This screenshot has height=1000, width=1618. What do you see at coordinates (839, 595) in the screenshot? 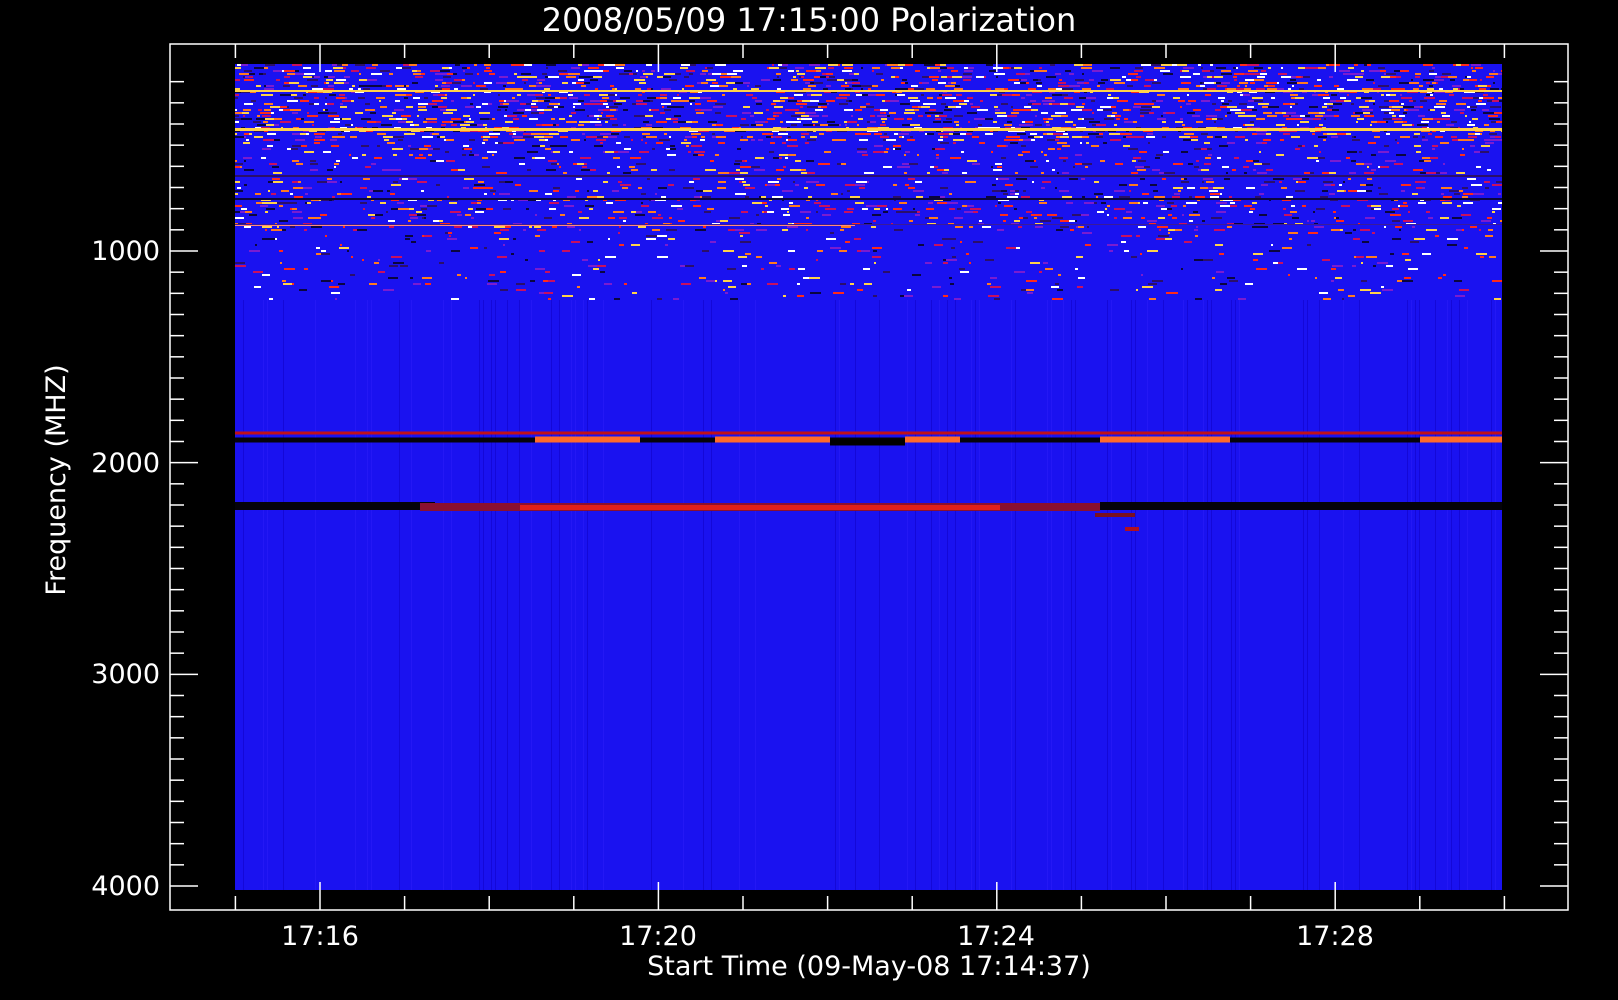
I see `streak` at bounding box center [839, 595].